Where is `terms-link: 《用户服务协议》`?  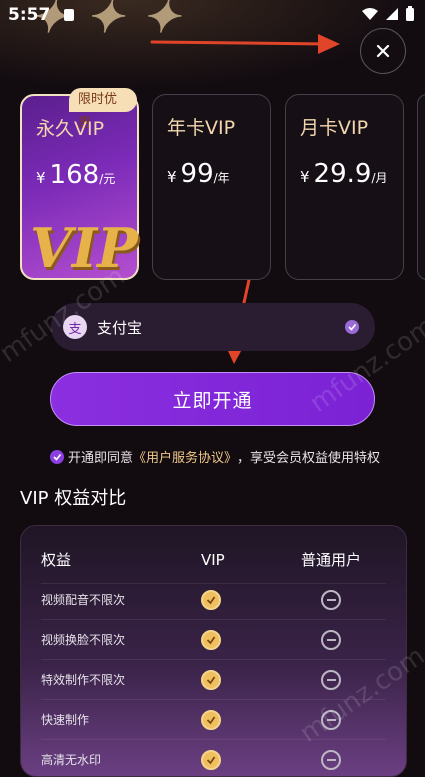
terms-link: 《用户服务协议》 is located at coordinates (185, 456).